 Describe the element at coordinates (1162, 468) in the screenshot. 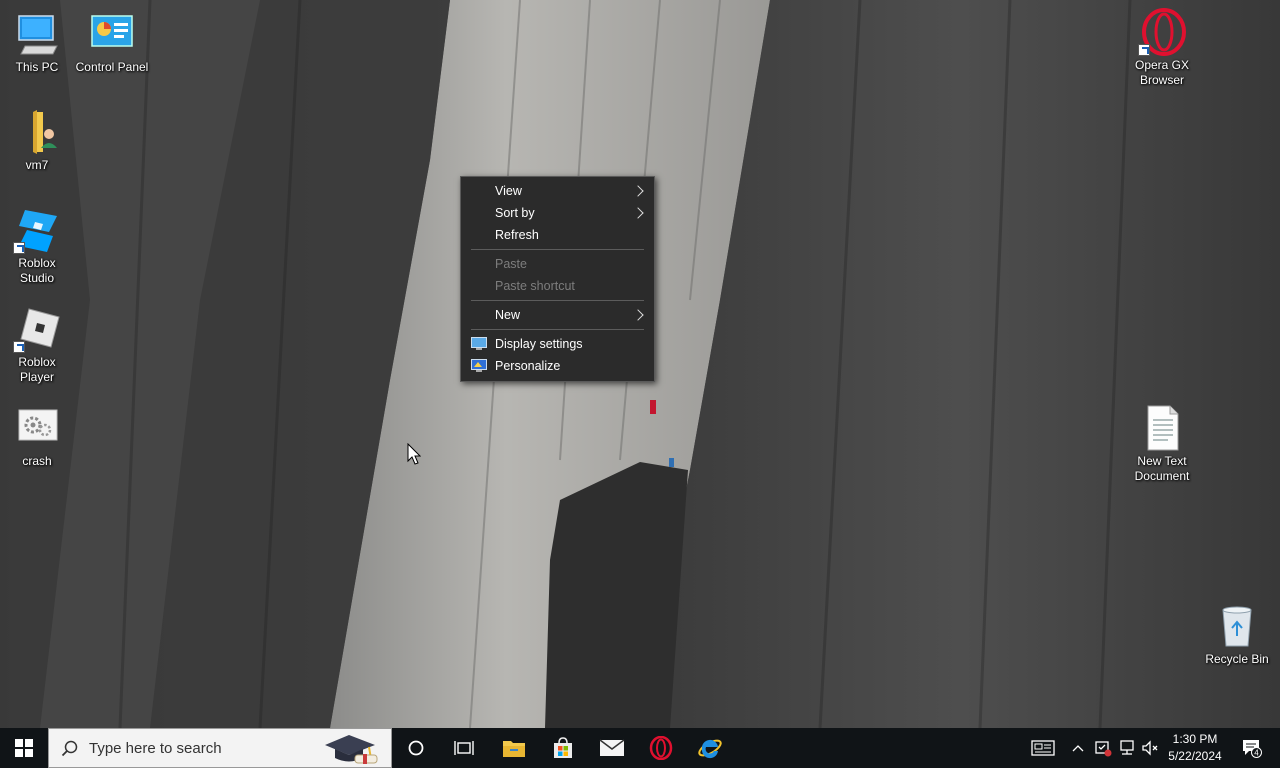

I see `desktop-icon-label: New Text Document` at that location.